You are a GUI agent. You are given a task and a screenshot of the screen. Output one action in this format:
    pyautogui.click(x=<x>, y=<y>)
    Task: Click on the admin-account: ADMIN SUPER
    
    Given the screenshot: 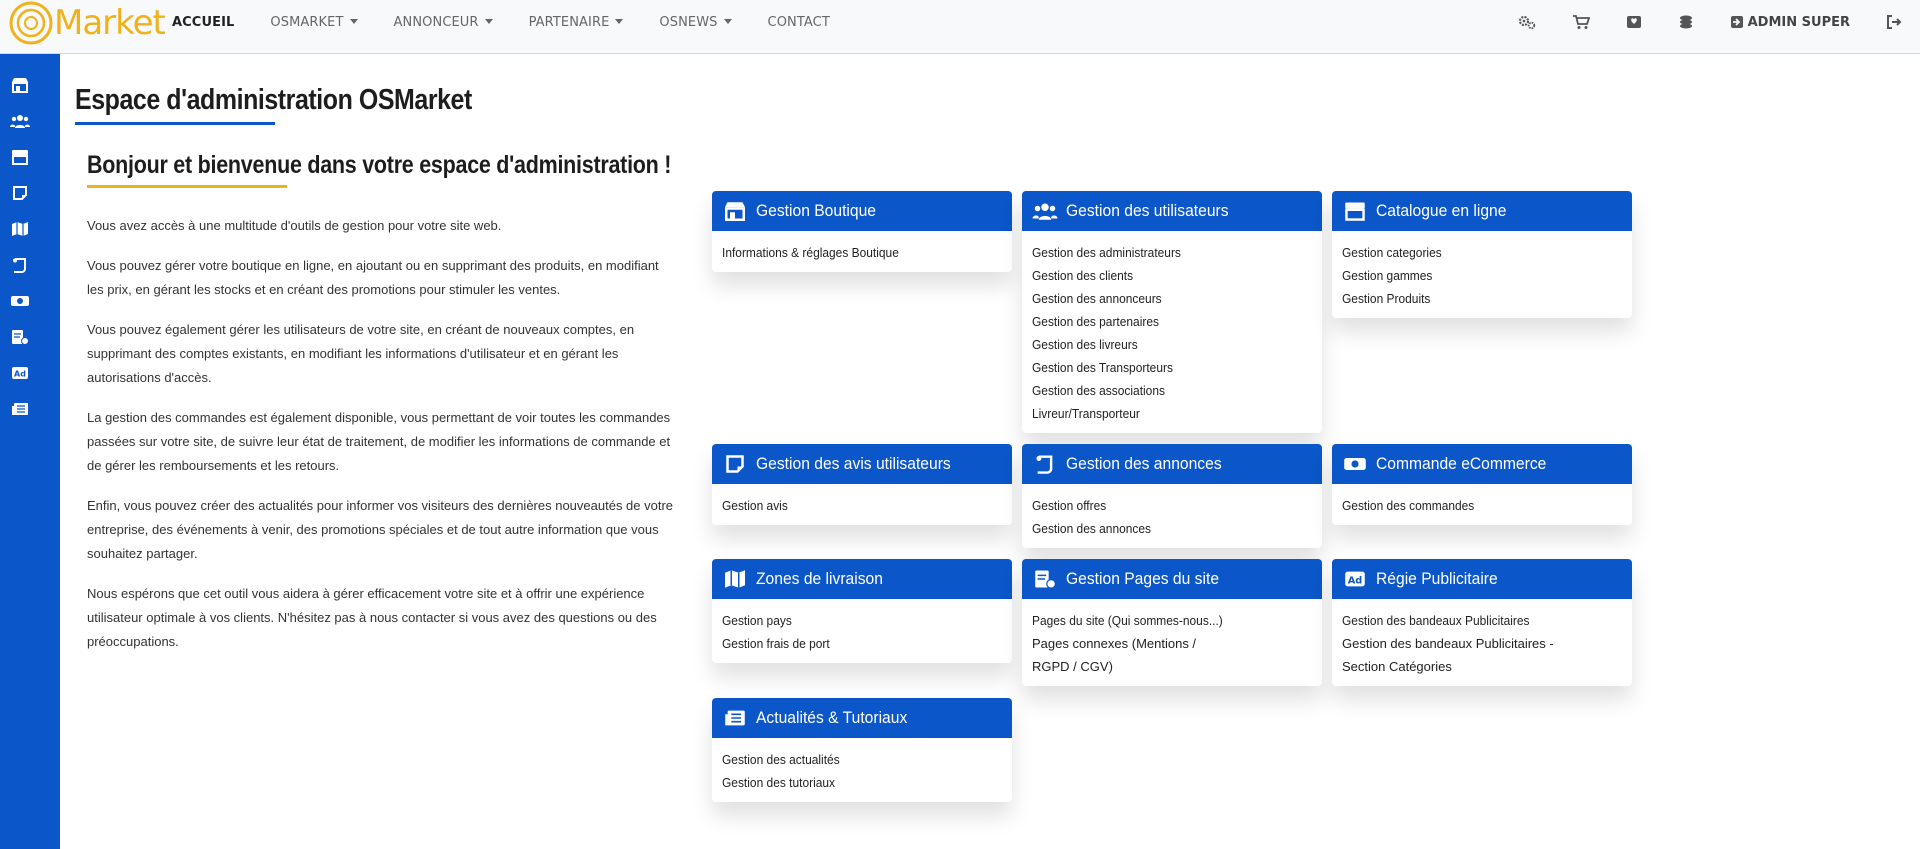 What is the action you would take?
    pyautogui.click(x=1790, y=22)
    